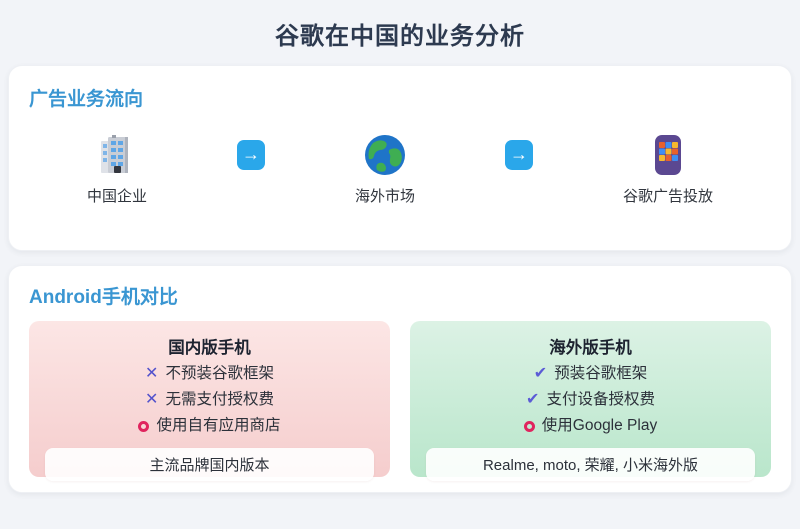  I want to click on feature-row: ✕ 不预装谷歌框架, so click(209, 374).